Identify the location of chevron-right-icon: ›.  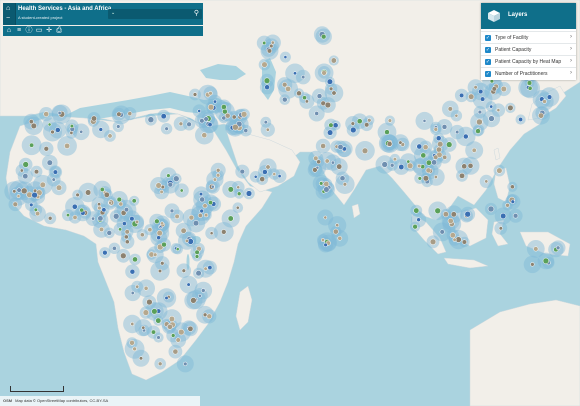
(571, 61).